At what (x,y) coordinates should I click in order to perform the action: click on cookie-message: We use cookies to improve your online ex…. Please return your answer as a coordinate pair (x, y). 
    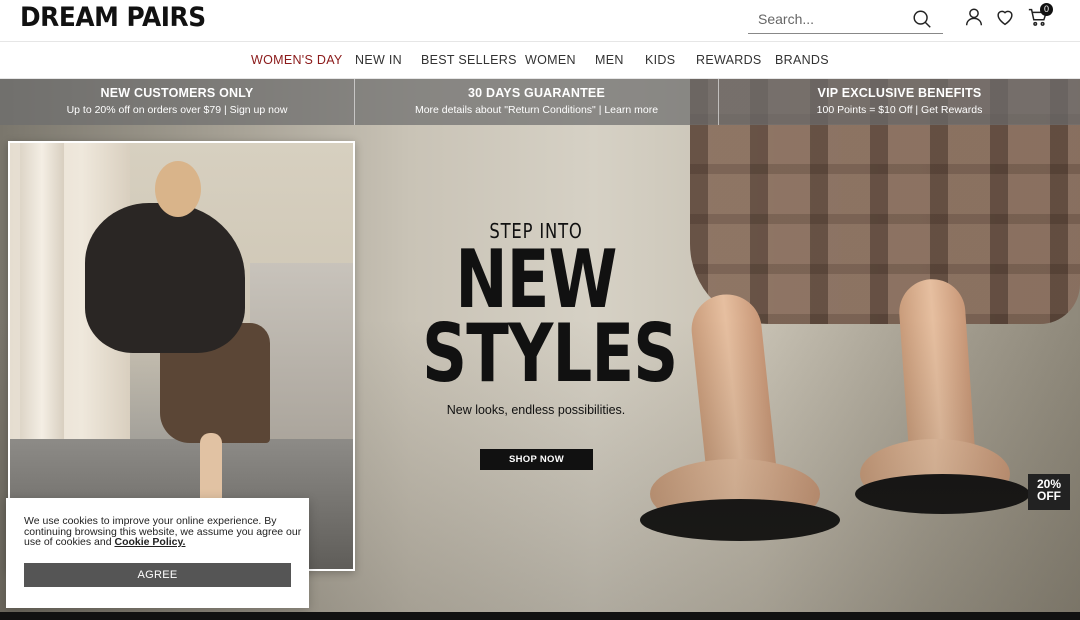
    Looking at the image, I should click on (164, 532).